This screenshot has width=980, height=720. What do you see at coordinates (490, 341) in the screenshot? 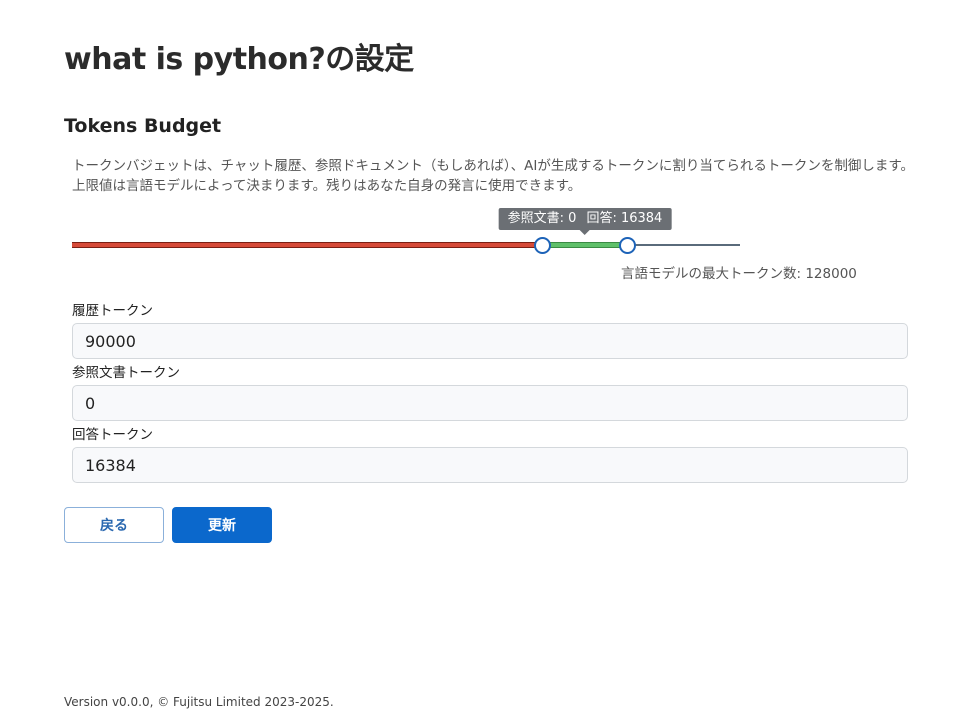
I see `history-tokens-input` at bounding box center [490, 341].